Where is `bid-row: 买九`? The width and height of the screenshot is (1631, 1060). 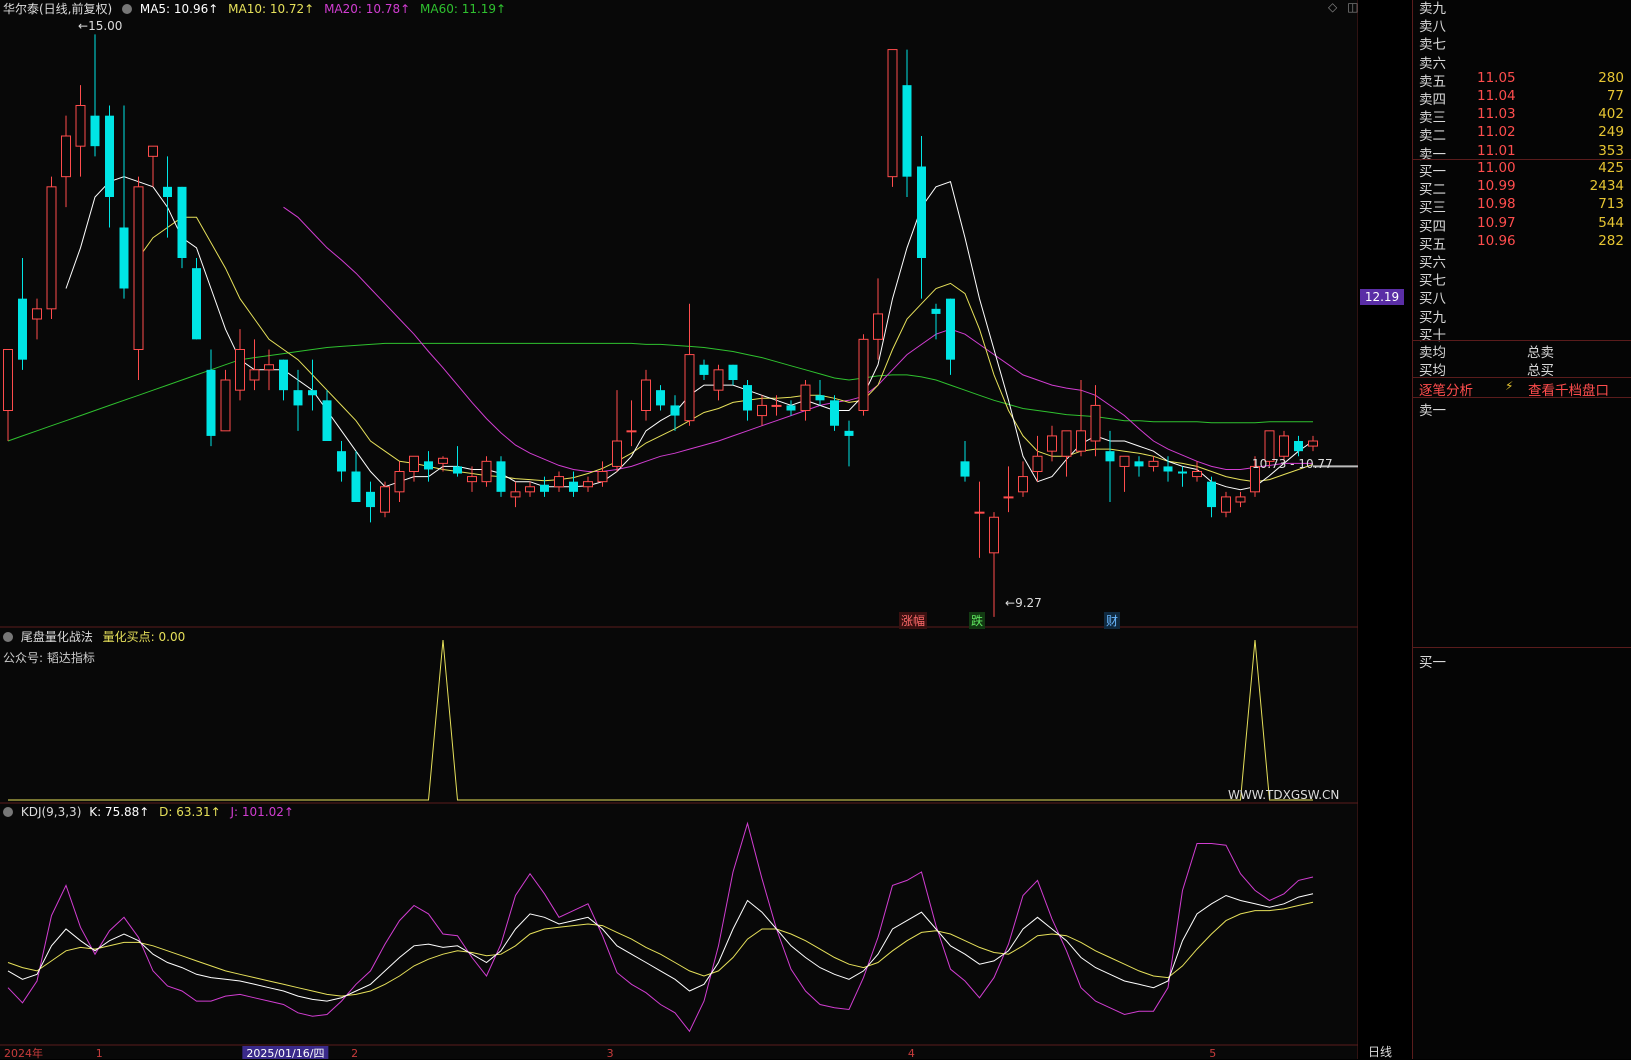
bid-row: 买九 is located at coordinates (1522, 316).